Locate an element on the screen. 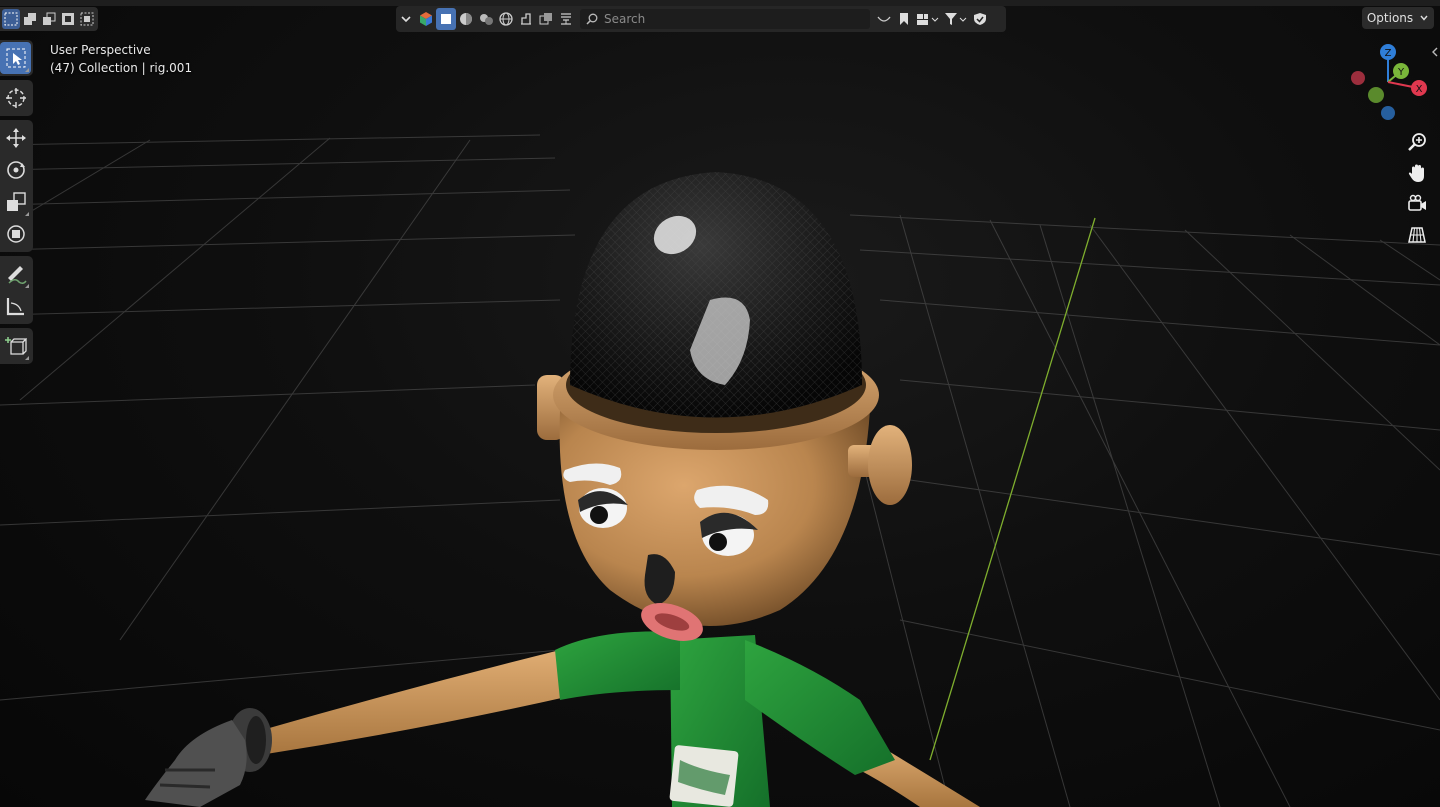 The image size is (1440, 807). filter-icon is located at coordinates (956, 19).